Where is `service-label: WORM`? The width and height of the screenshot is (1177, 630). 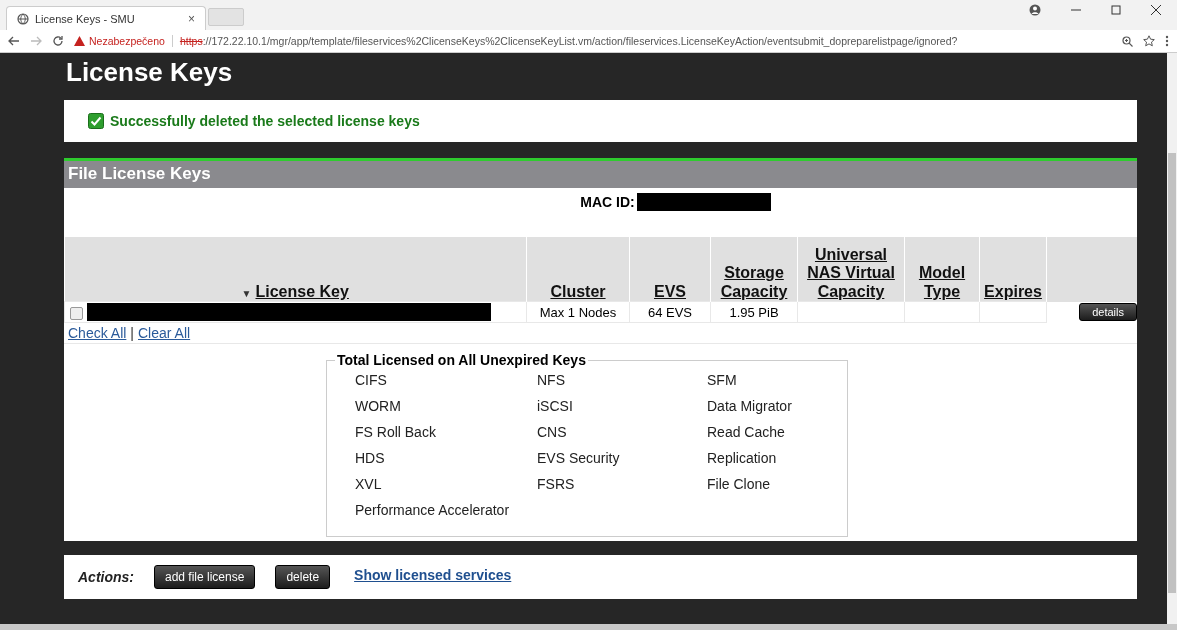 service-label: WORM is located at coordinates (378, 406).